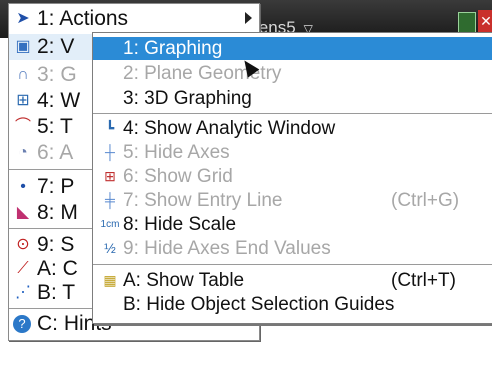  I want to click on menu-item-label: 4: W, so click(59, 100).